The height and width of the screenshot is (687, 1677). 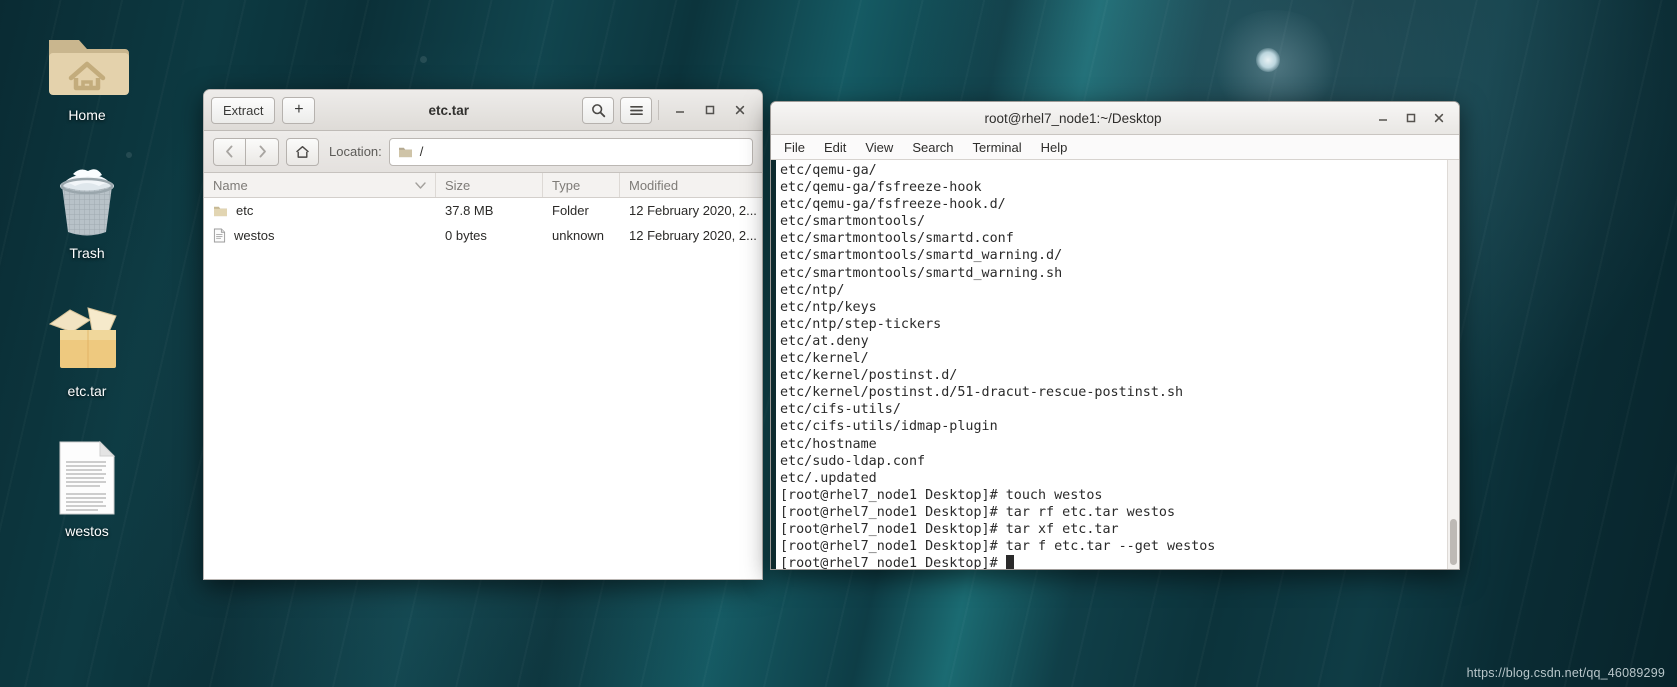 I want to click on terminal-menubar: File Edit View Search Terminal Help, so click(x=1115, y=147).